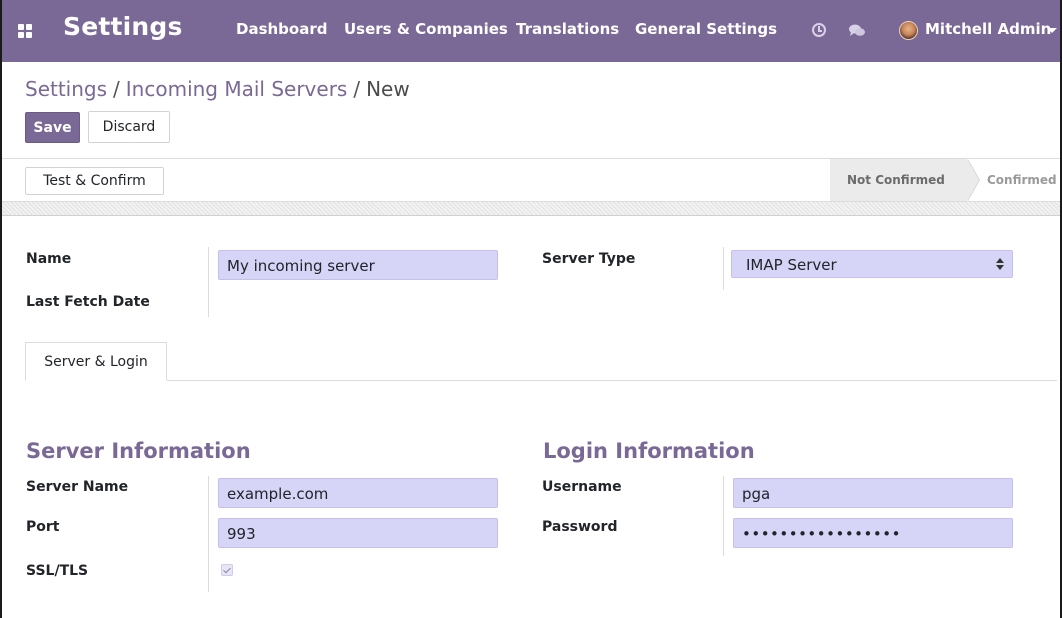 The height and width of the screenshot is (618, 1062). I want to click on breadcrumb-settings: Settings, so click(66, 89).